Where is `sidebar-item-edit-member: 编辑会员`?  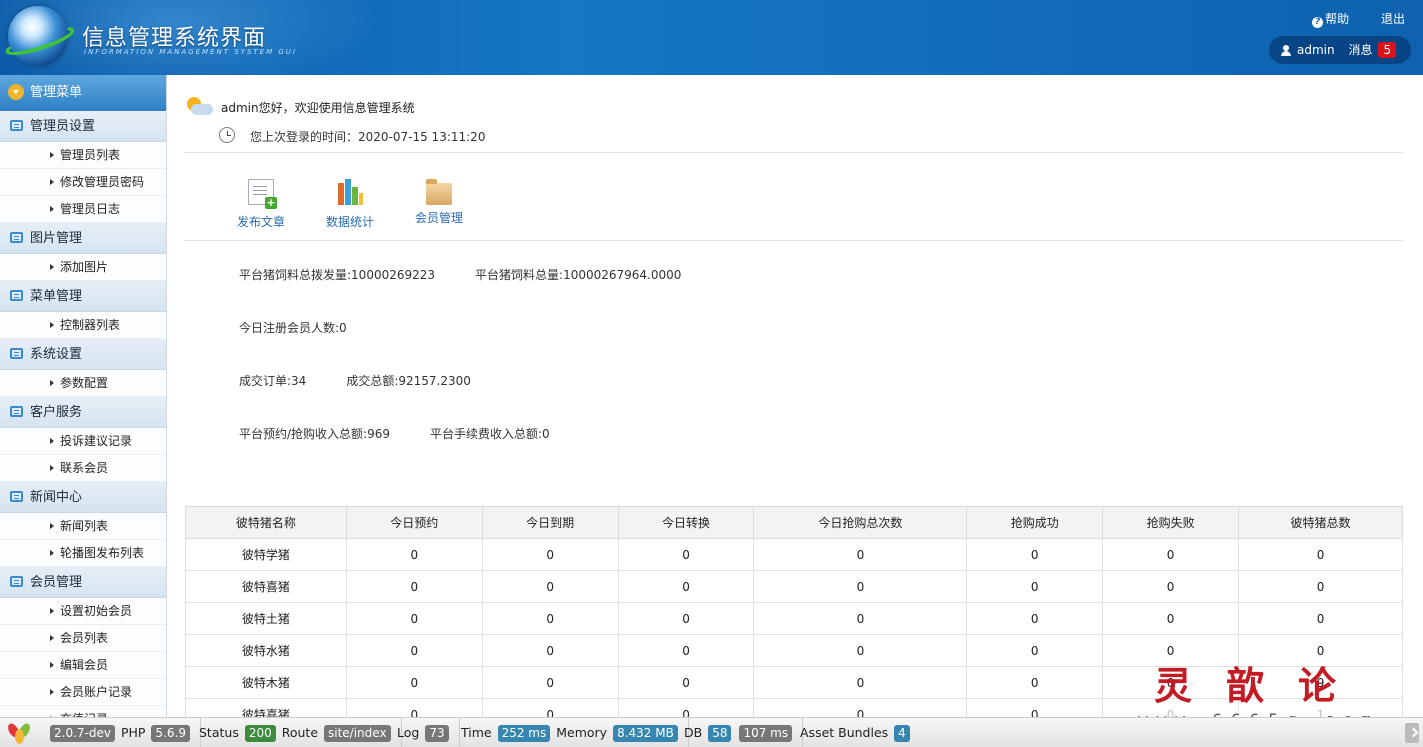 sidebar-item-edit-member: 编辑会员 is located at coordinates (83, 665).